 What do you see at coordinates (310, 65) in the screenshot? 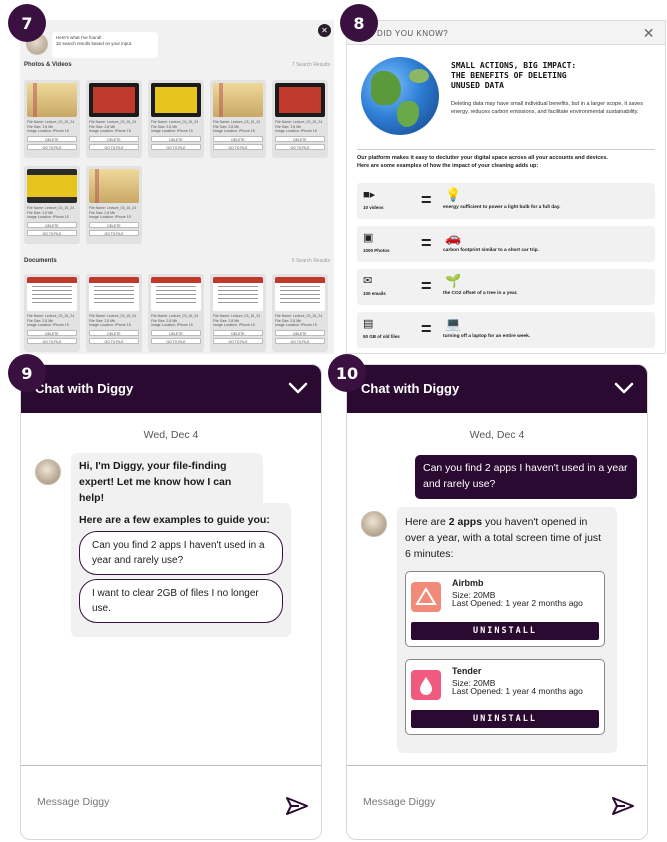
I see `photos-result-count: 7 Search Results` at bounding box center [310, 65].